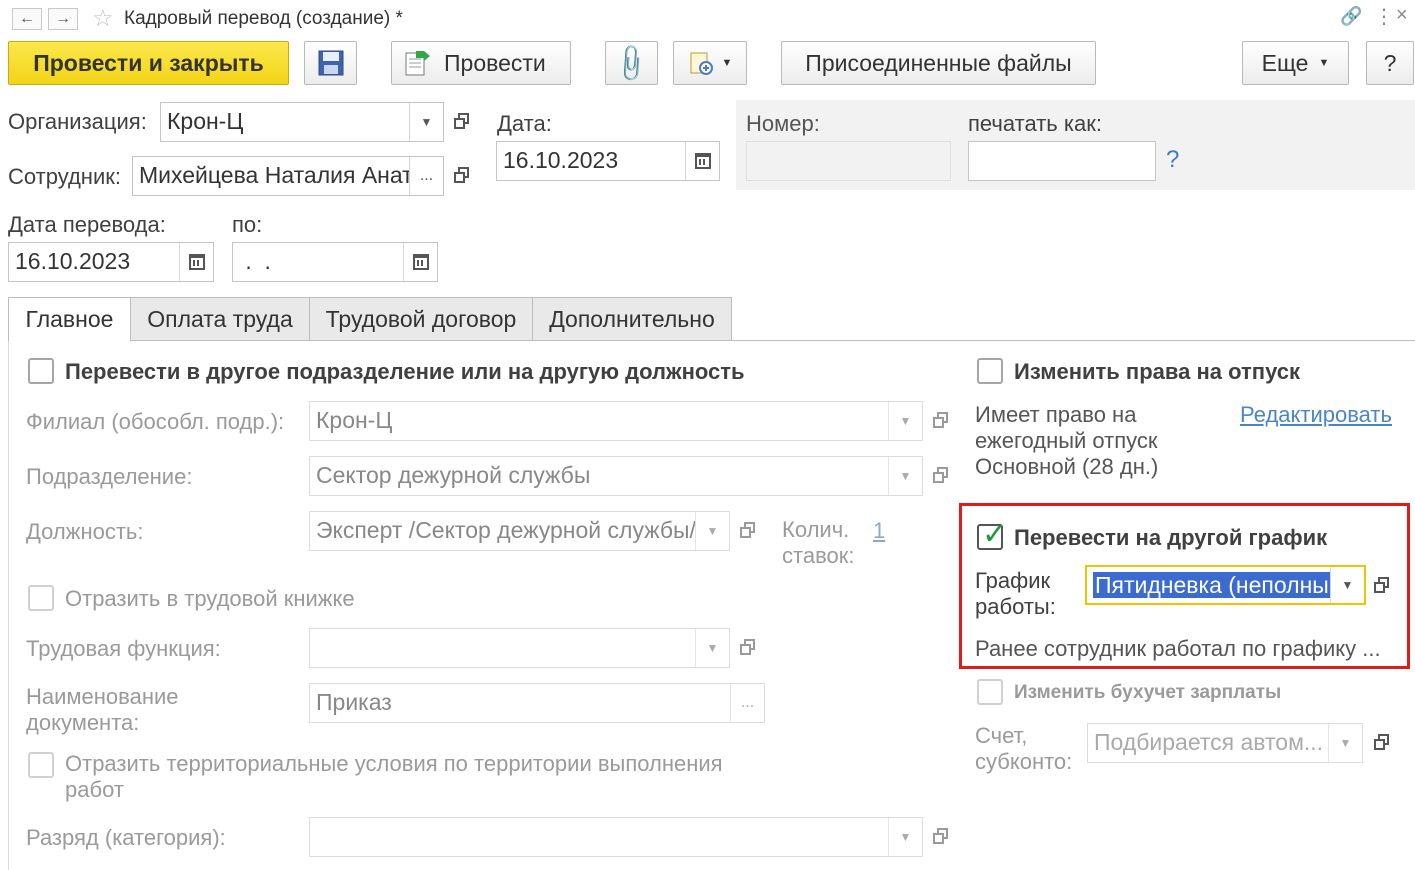 The height and width of the screenshot is (870, 1415). Describe the element at coordinates (1015, 593) in the screenshot. I see `schedule-label: График работы:` at that location.